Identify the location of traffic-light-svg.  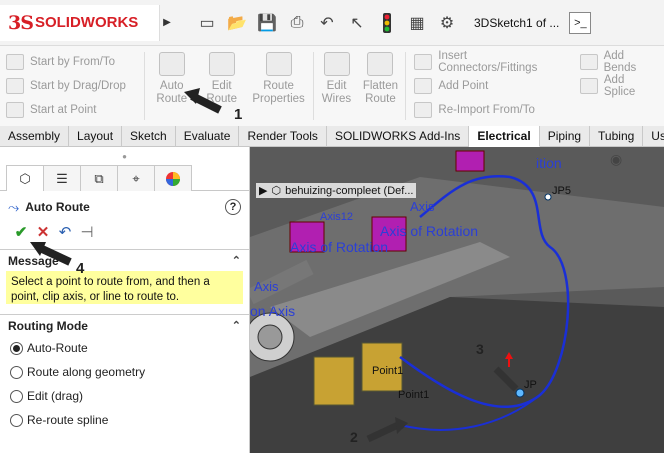
(387, 22).